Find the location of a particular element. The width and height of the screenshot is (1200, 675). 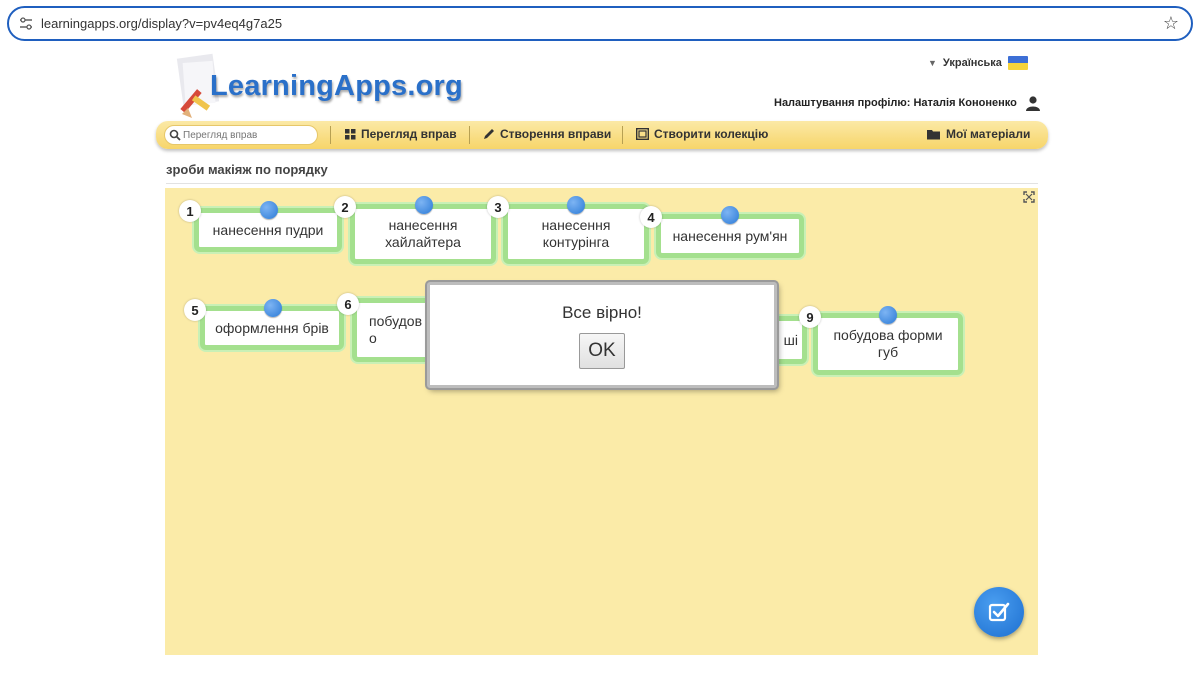

card-text: побудова форми губ is located at coordinates (888, 343).